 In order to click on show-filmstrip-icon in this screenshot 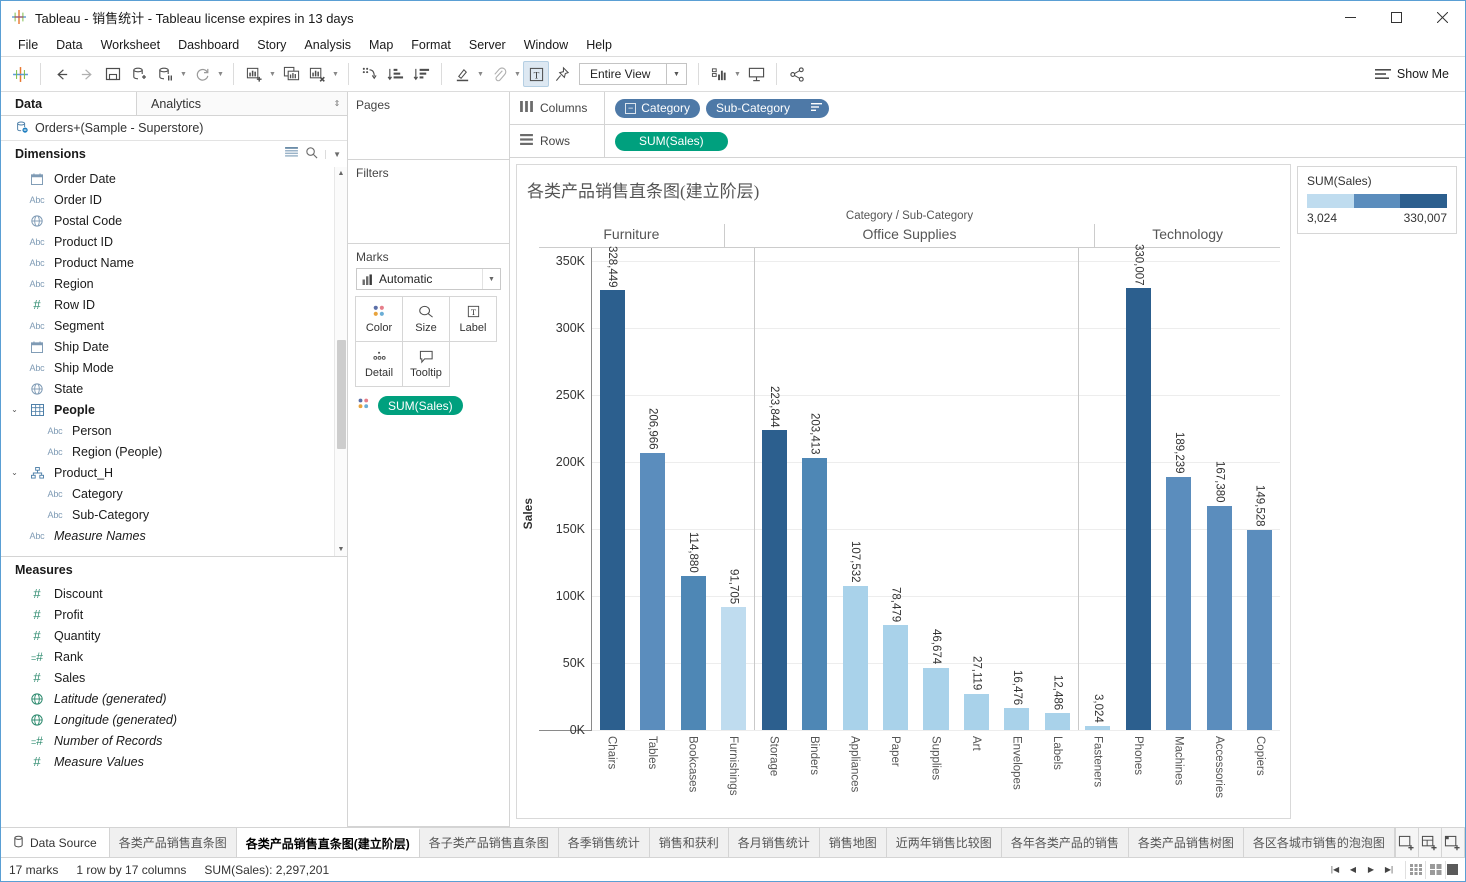, I will do `click(1415, 869)`.